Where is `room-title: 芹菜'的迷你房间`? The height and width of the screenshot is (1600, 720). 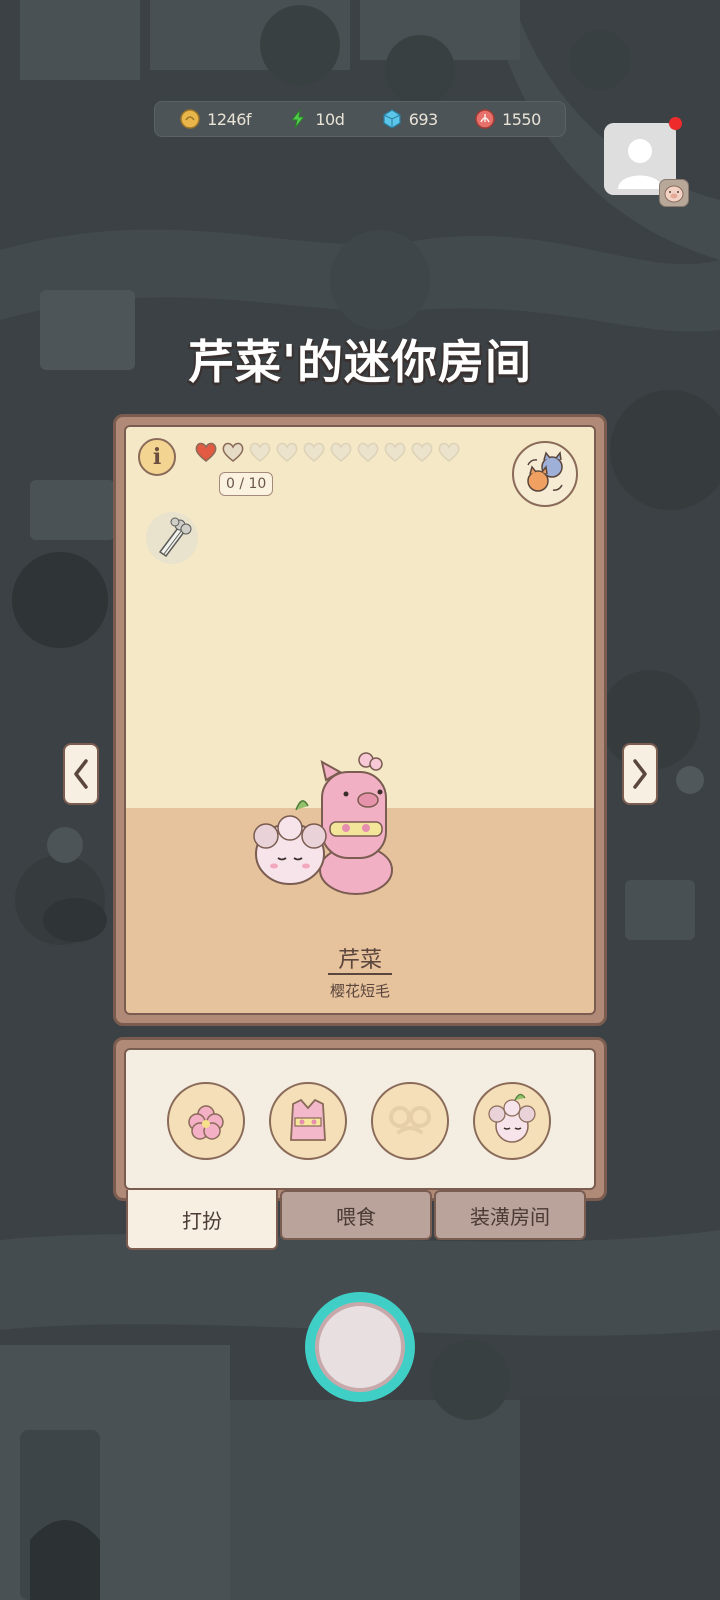
room-title: 芹菜'的迷你房间 is located at coordinates (360, 362).